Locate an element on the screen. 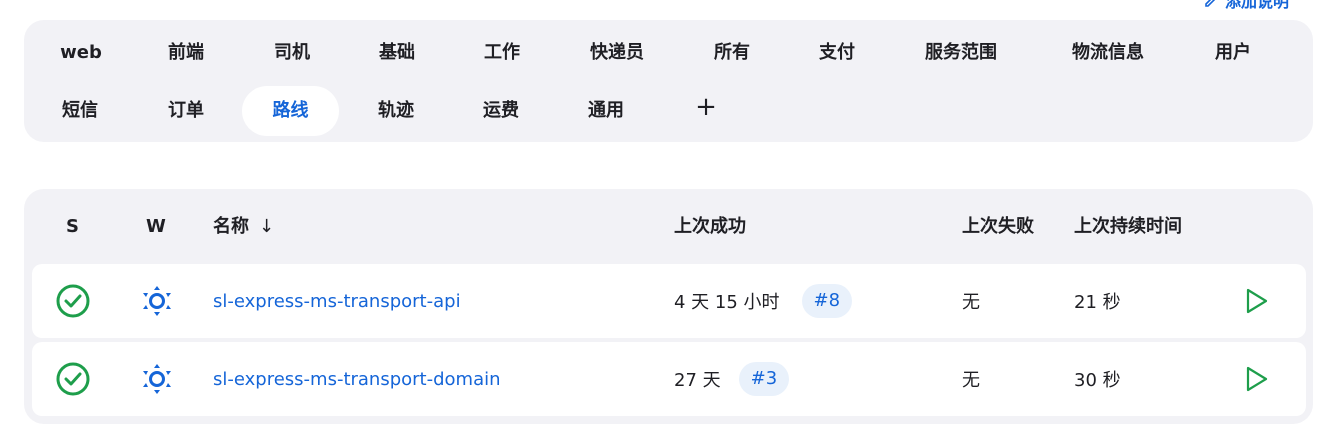  build-number-badge: #3 is located at coordinates (764, 379).